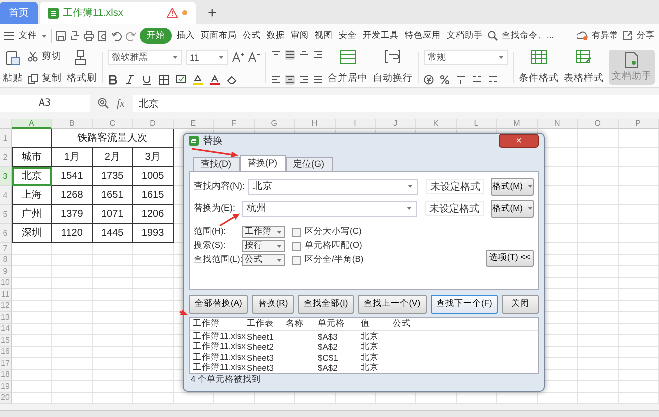 The image size is (659, 417). I want to click on number-format-dropdown: 常规, so click(466, 57).